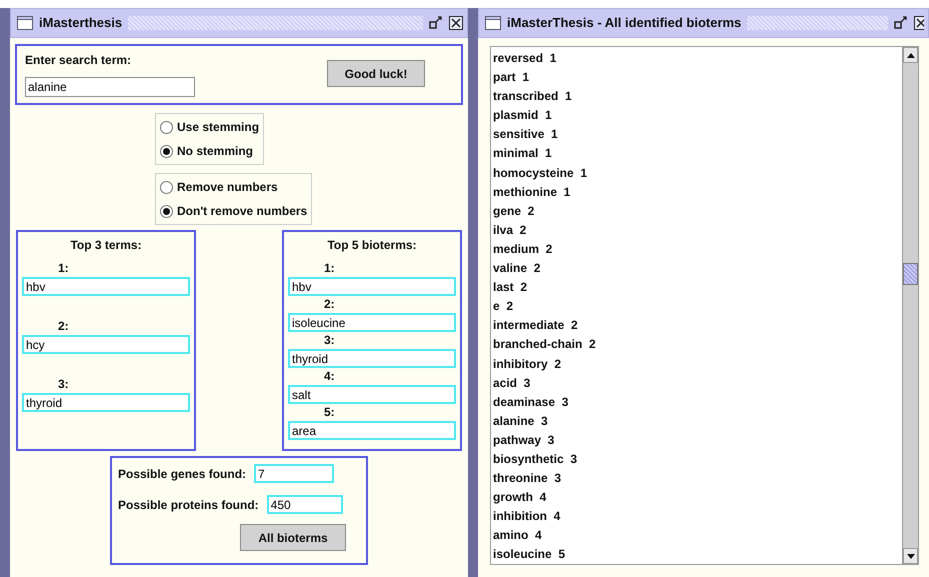 Image resolution: width=929 pixels, height=577 pixels. What do you see at coordinates (910, 305) in the screenshot?
I see `scrollbar` at bounding box center [910, 305].